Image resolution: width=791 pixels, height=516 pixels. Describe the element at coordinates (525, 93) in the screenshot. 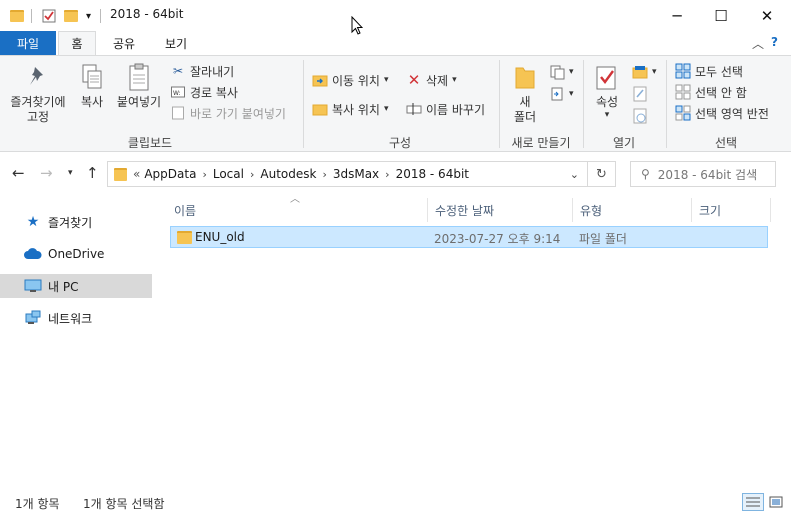

I see `new-folder-button: 새 폴더` at that location.